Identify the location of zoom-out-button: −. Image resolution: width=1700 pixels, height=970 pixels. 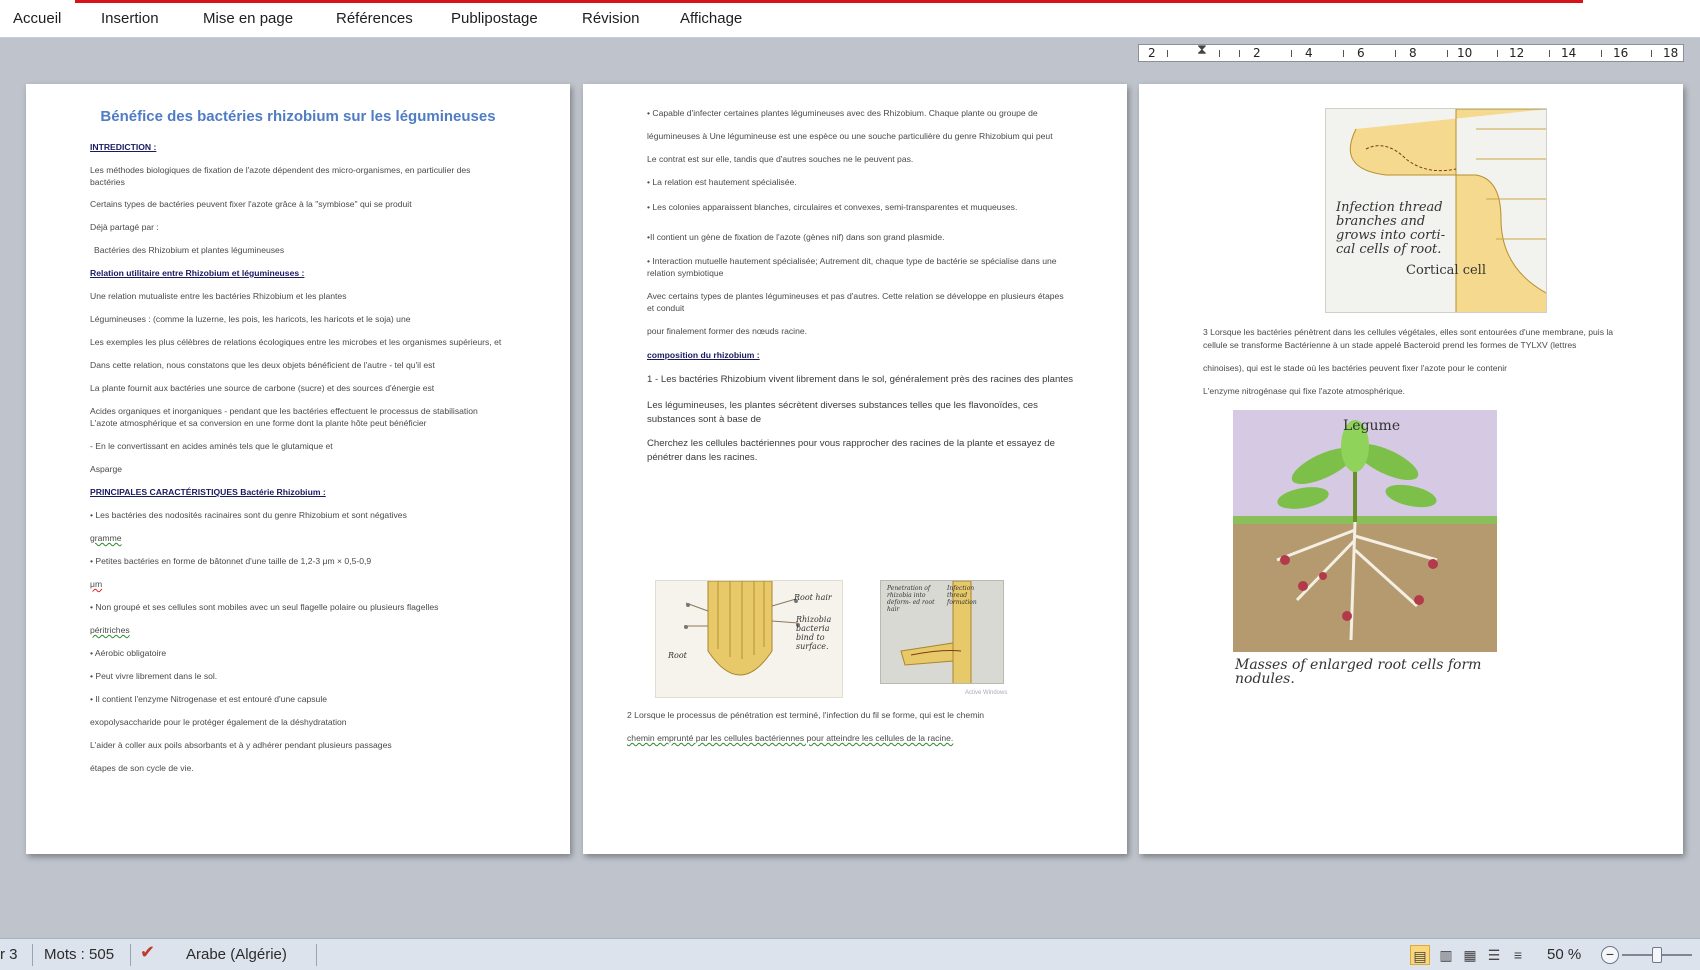
(1610, 955).